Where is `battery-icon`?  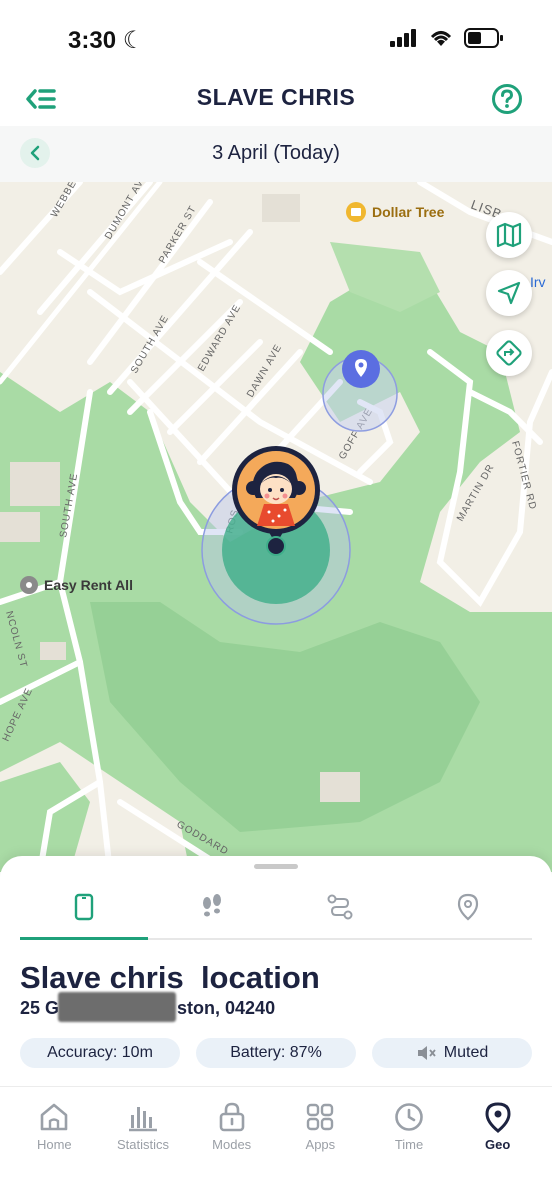 battery-icon is located at coordinates (483, 38).